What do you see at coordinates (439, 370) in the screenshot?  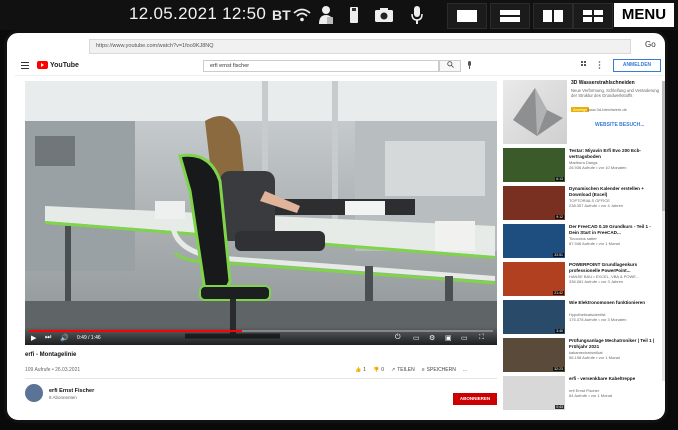 I see `save-button: ≡ SPEICHERN` at bounding box center [439, 370].